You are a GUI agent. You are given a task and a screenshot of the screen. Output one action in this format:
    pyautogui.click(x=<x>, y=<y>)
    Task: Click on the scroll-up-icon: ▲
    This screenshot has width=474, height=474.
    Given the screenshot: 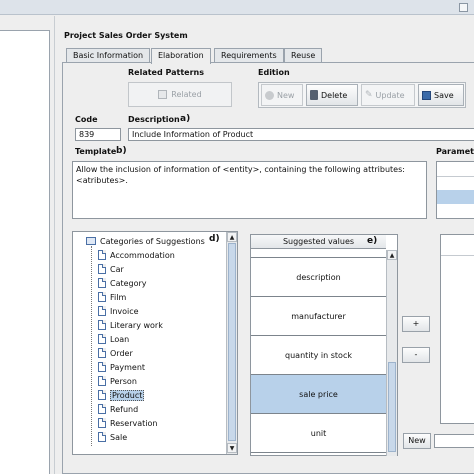 What is the action you would take?
    pyautogui.click(x=232, y=237)
    